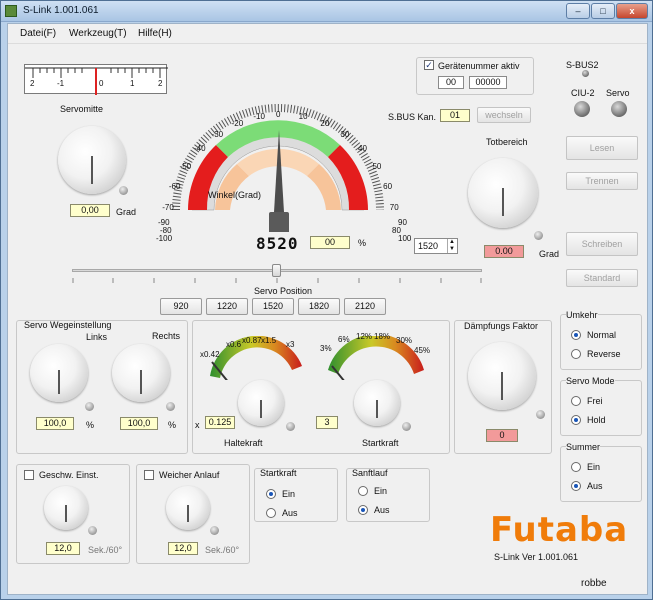  Describe the element at coordinates (582, 315) in the screenshot. I see `umkehr-title: Umkehr` at that location.